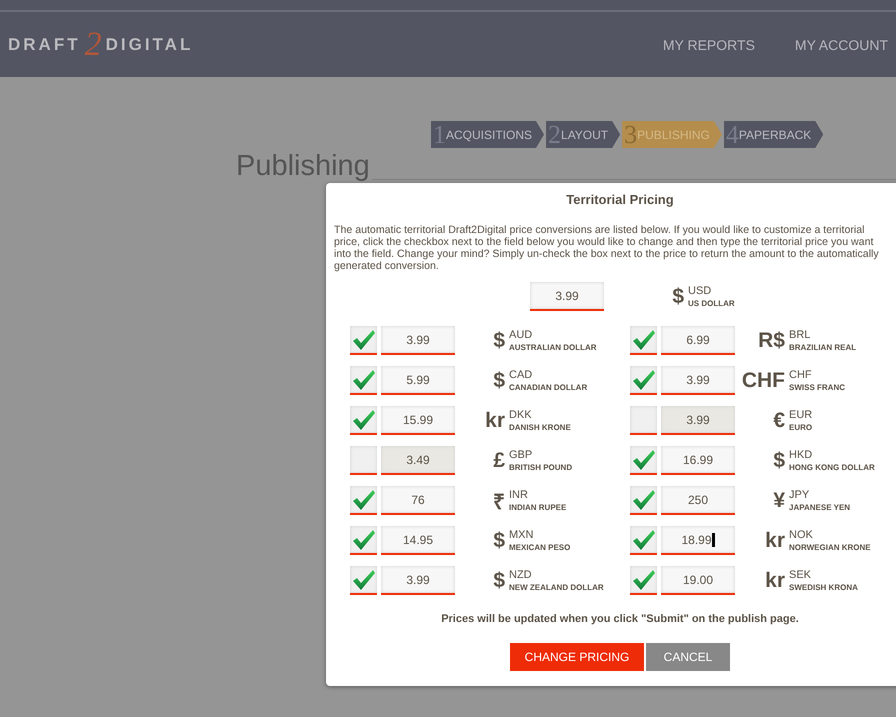 This screenshot has height=717, width=896. Describe the element at coordinates (521, 415) in the screenshot. I see `currency-code: DKK` at that location.